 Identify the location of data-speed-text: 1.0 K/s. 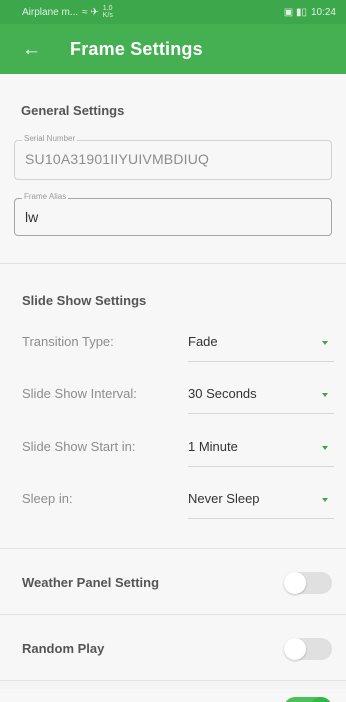
(107, 12).